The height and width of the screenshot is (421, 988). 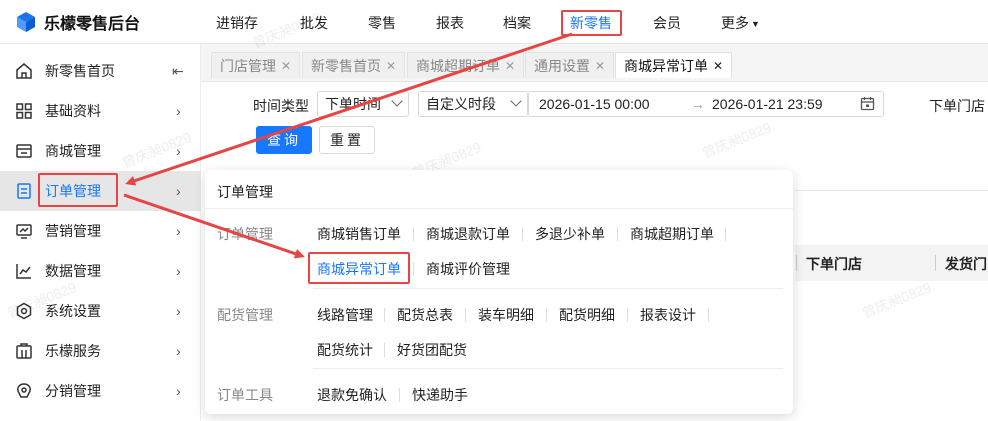 What do you see at coordinates (666, 65) in the screenshot?
I see `tab-label: 商城异常订单` at bounding box center [666, 65].